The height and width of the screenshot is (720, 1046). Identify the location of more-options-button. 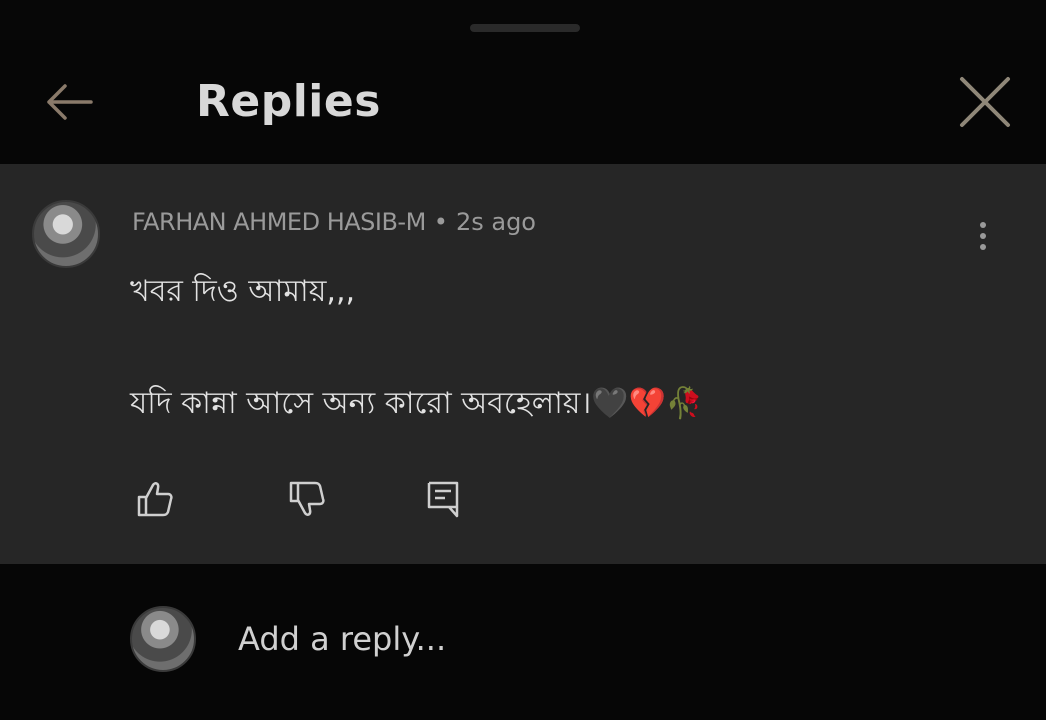
(983, 236).